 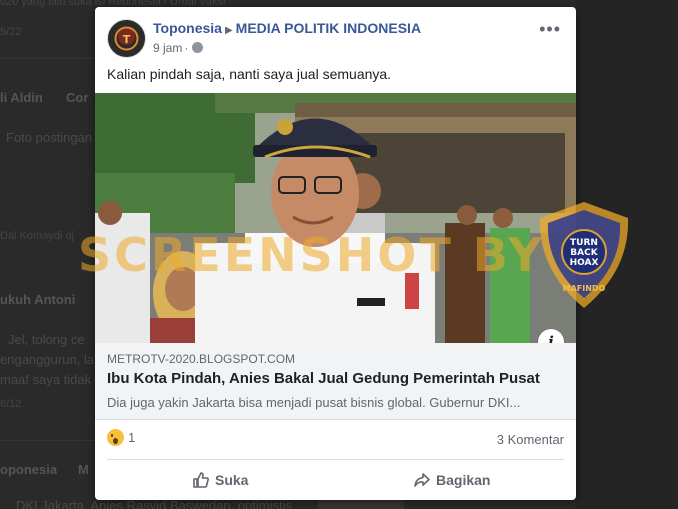 I want to click on svg-text: BACK, so click(x=584, y=253).